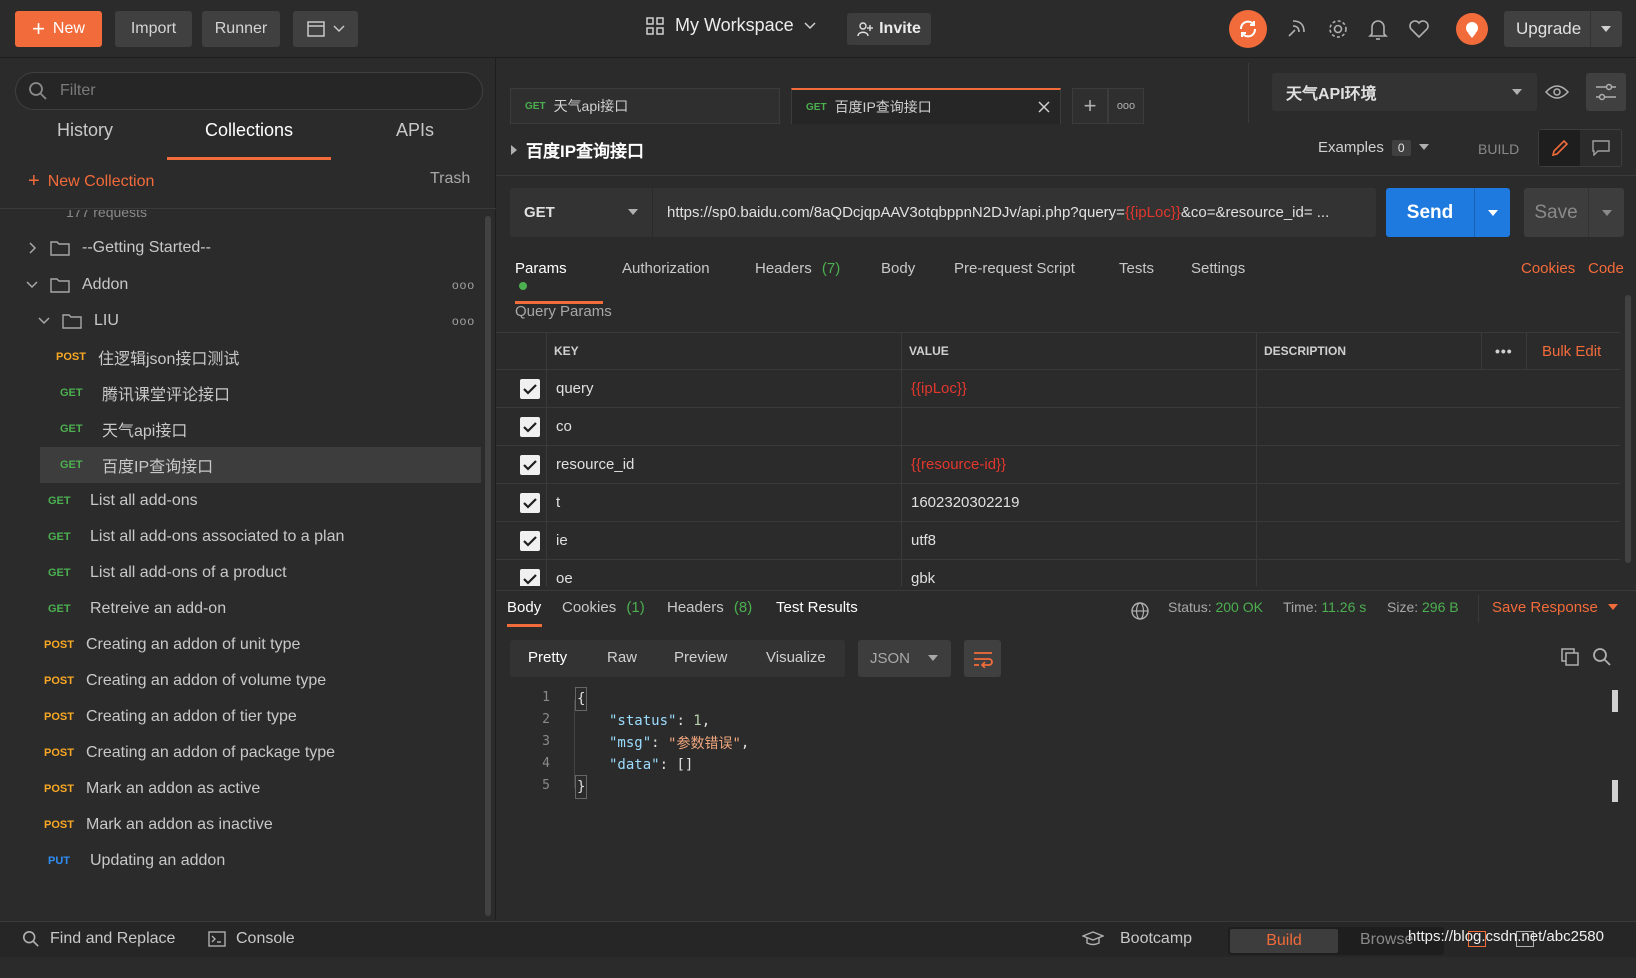  What do you see at coordinates (817, 607) in the screenshot?
I see `tab-test-results: Test Results` at bounding box center [817, 607].